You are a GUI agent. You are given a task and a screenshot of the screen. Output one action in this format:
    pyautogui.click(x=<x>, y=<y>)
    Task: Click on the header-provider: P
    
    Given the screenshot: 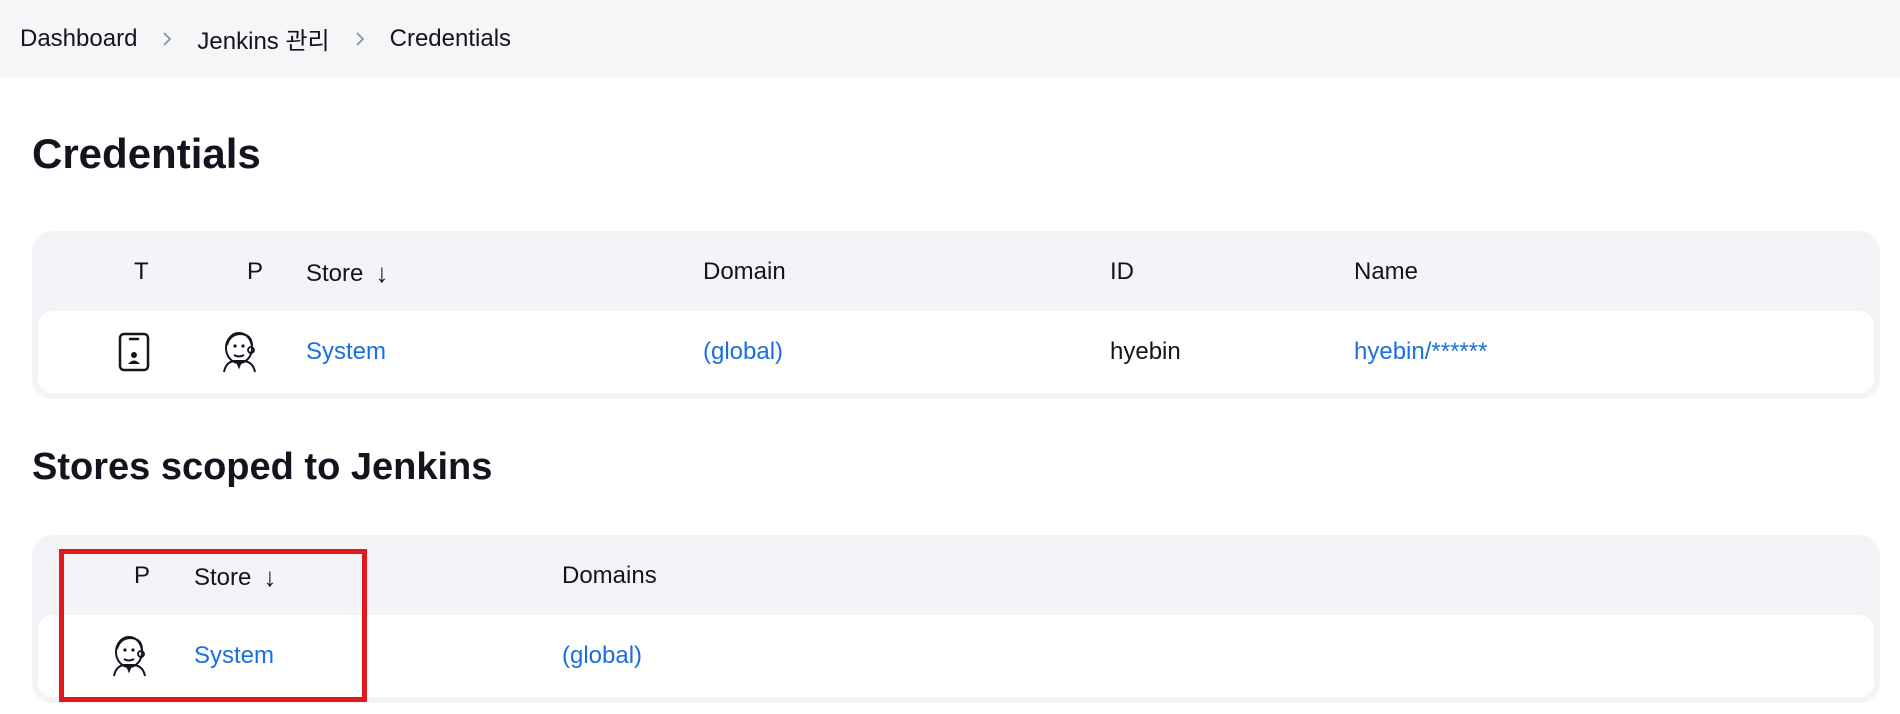 What is the action you would take?
    pyautogui.click(x=255, y=272)
    